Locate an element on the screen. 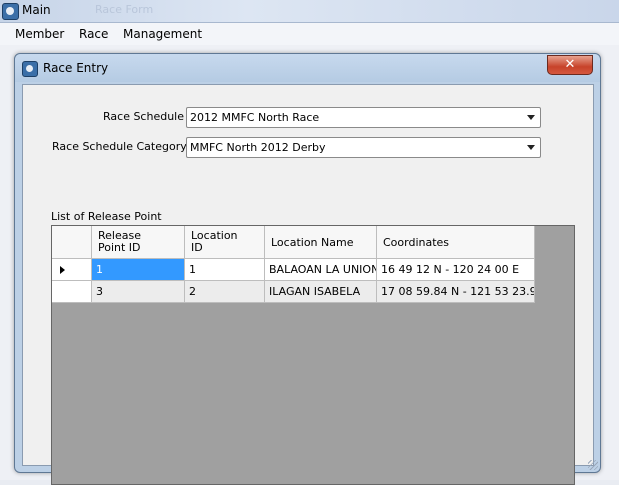 This screenshot has height=485, width=619. table-cell-location-name: ILAGAN ISABELA is located at coordinates (321, 292).